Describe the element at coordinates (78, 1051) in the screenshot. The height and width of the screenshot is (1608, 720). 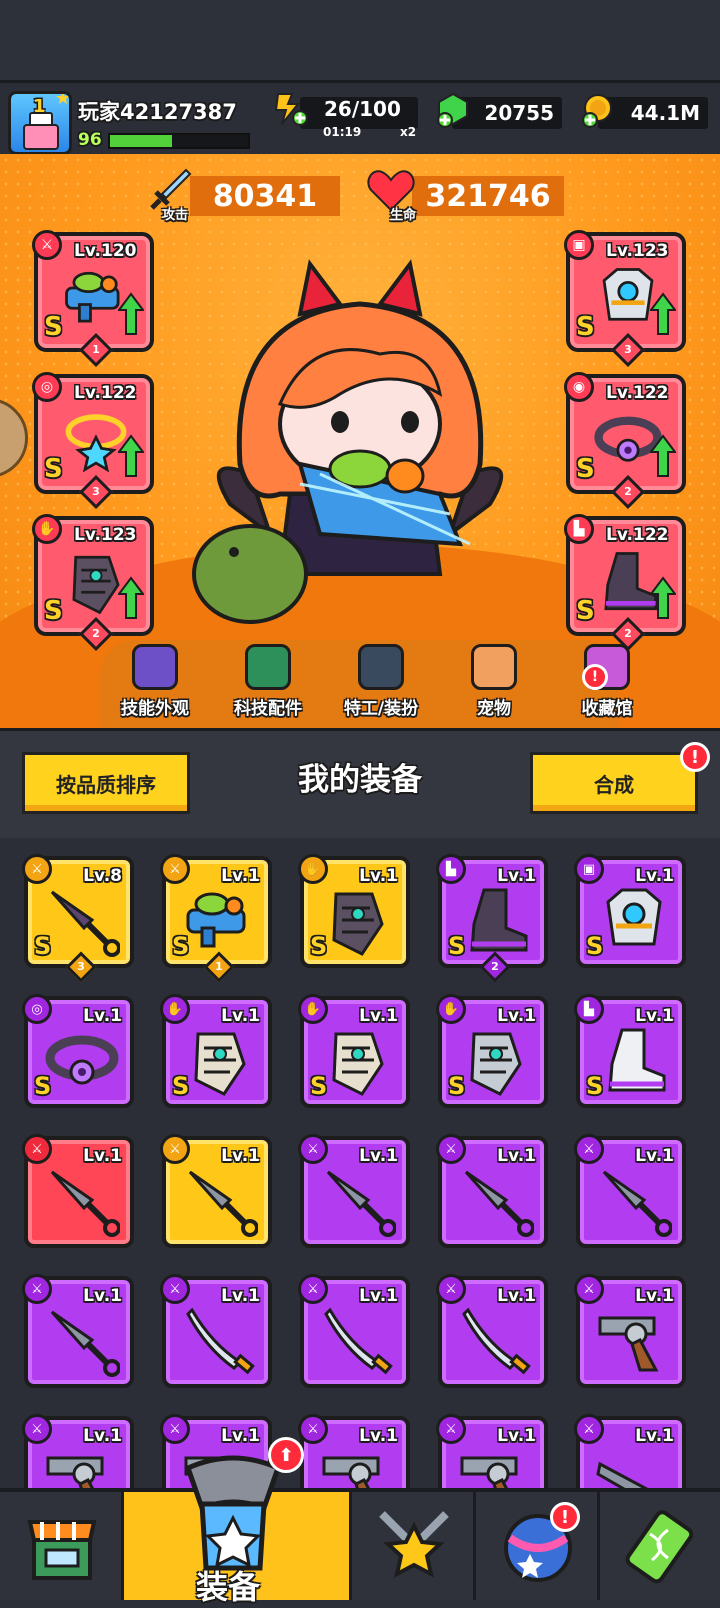
I see `inventory-item: ◎ Lv.1 S` at that location.